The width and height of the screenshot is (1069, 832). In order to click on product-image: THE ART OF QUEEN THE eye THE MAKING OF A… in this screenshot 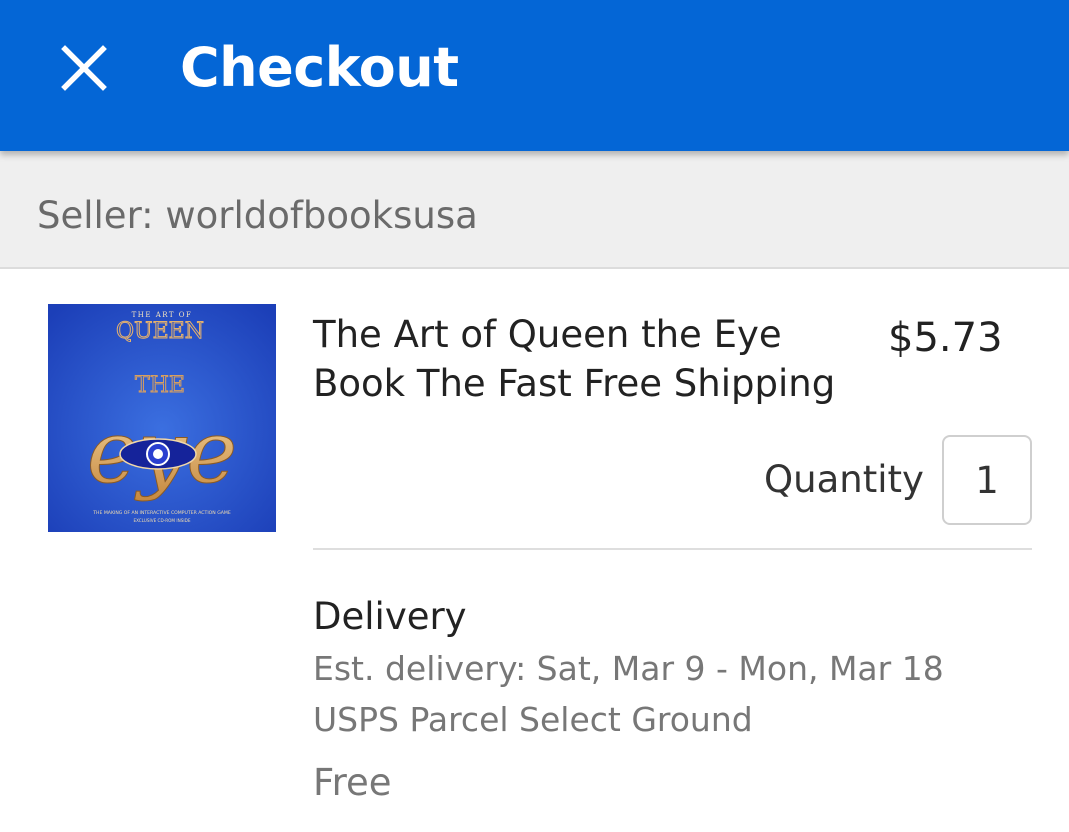, I will do `click(162, 418)`.